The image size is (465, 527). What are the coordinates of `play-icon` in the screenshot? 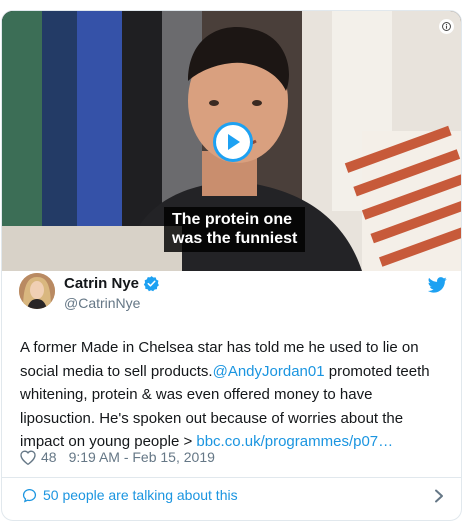 It's located at (234, 142).